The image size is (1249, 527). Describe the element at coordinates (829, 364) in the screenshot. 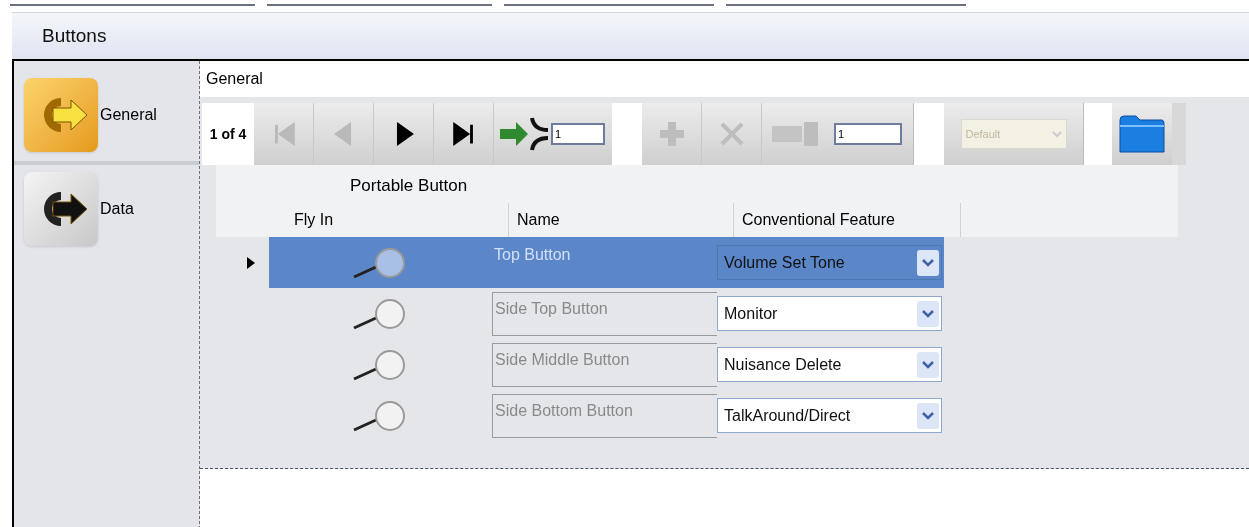

I see `feature-dropdown: Nuisance Delete` at that location.